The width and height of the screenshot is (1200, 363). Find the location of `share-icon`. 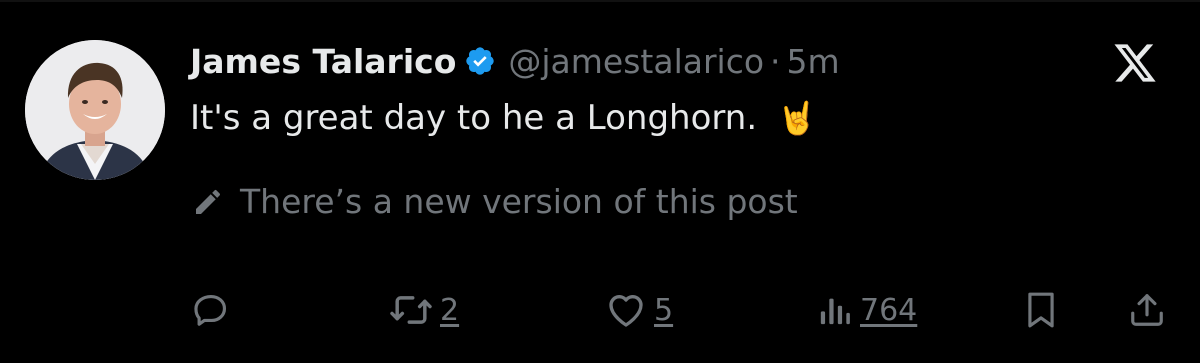

share-icon is located at coordinates (1147, 310).